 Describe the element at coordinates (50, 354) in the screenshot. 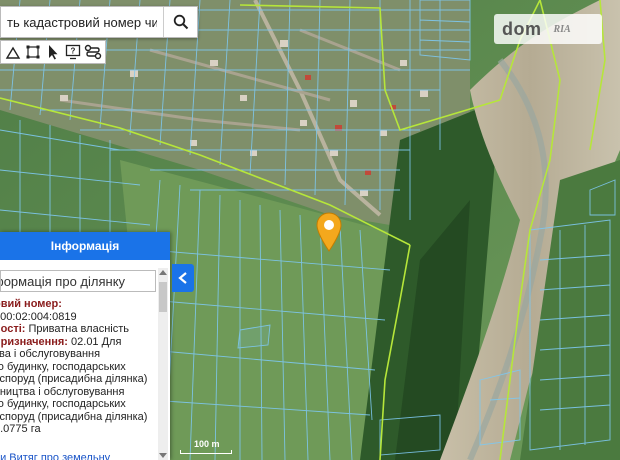

I see `attribute-value: тва і обслуговування` at that location.